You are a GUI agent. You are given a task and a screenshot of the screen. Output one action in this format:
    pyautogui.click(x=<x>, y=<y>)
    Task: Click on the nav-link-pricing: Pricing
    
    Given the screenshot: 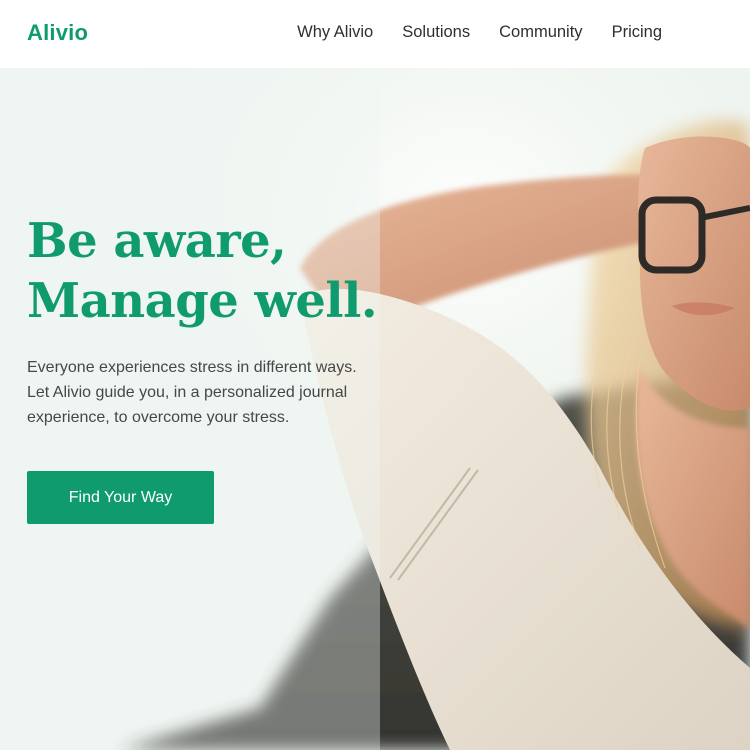 What is the action you would take?
    pyautogui.click(x=637, y=32)
    